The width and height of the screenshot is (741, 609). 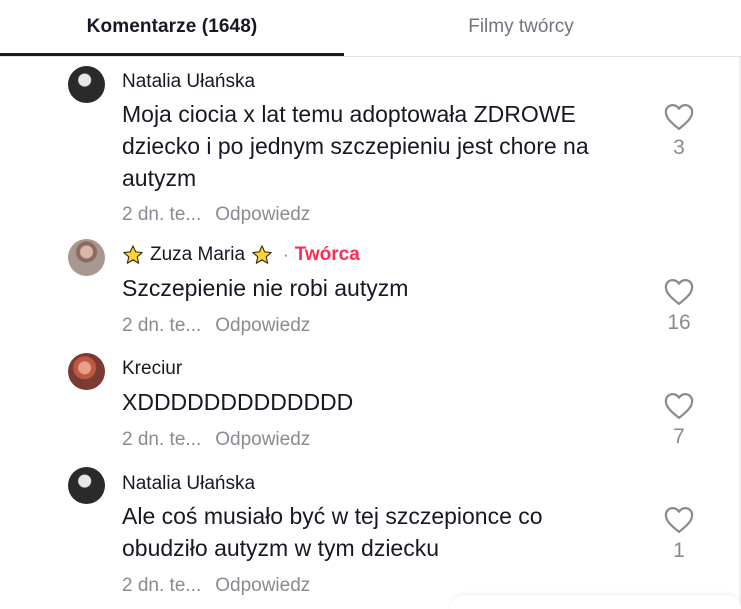 I want to click on tab-comments: Komentarze (1648), so click(x=172, y=27).